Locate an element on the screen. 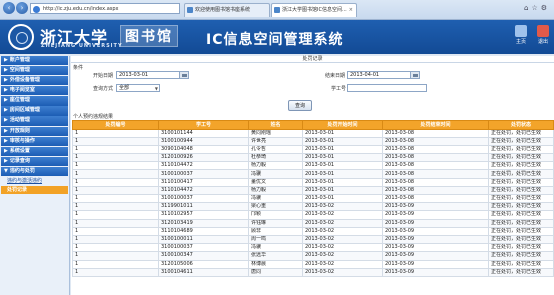  cell-name: 许世亮 is located at coordinates (275, 141).